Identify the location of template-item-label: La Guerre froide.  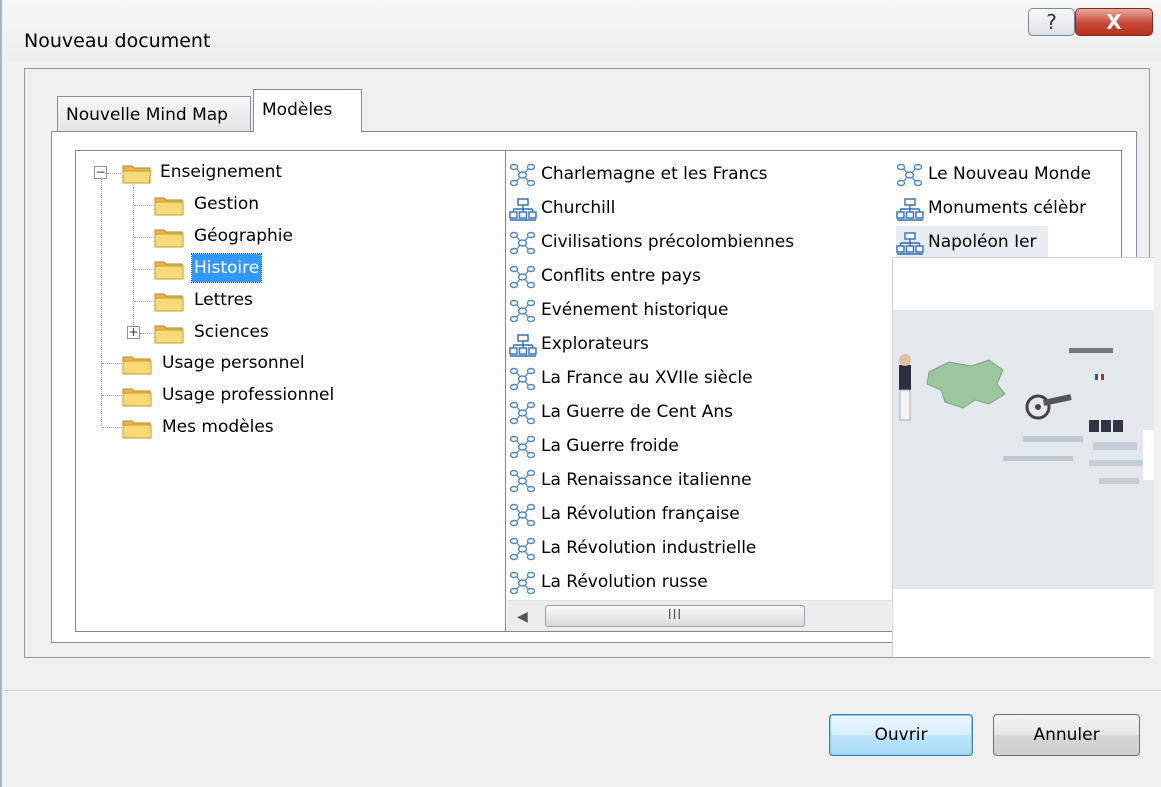
(610, 446).